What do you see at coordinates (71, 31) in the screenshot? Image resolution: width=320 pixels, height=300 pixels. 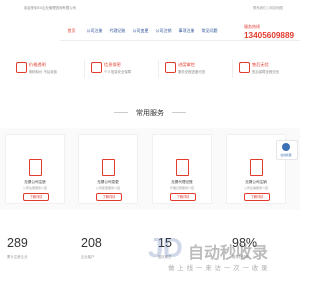 I see `nav-item-home: 首页` at bounding box center [71, 31].